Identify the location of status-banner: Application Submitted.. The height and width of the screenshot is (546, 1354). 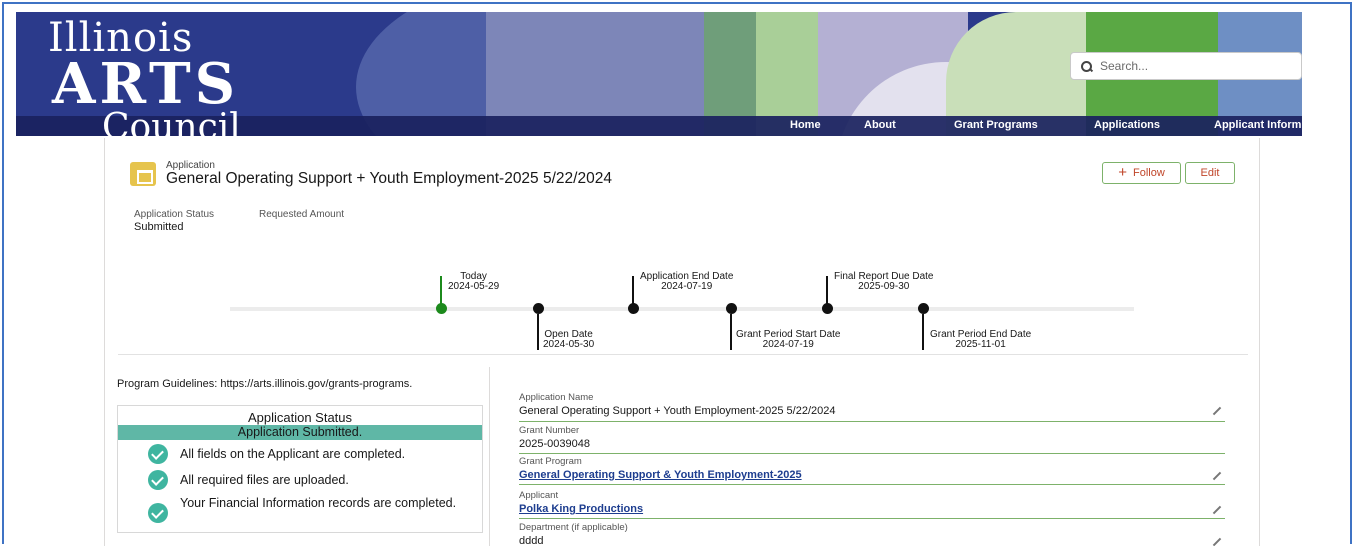
(300, 432).